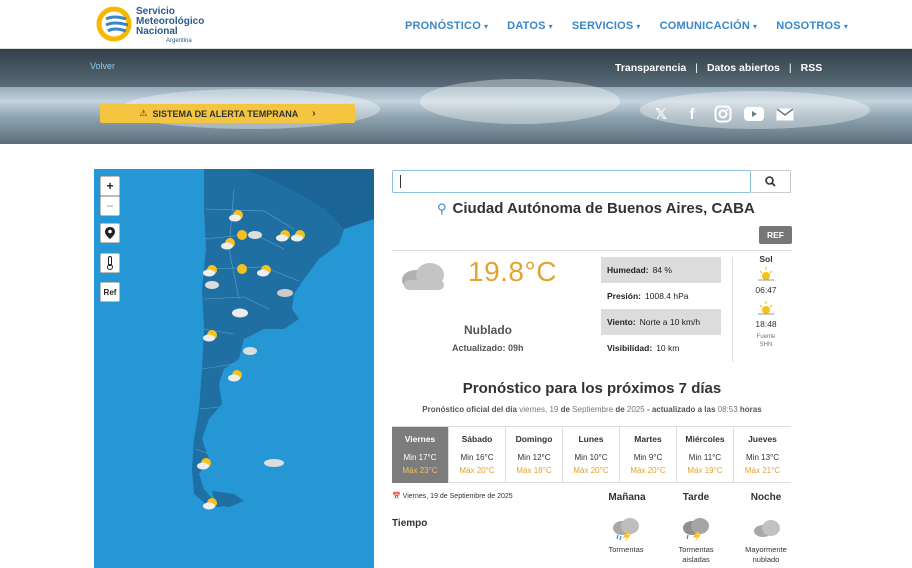 This screenshot has height=568, width=912. I want to click on hero-cloud, so click(520, 101).